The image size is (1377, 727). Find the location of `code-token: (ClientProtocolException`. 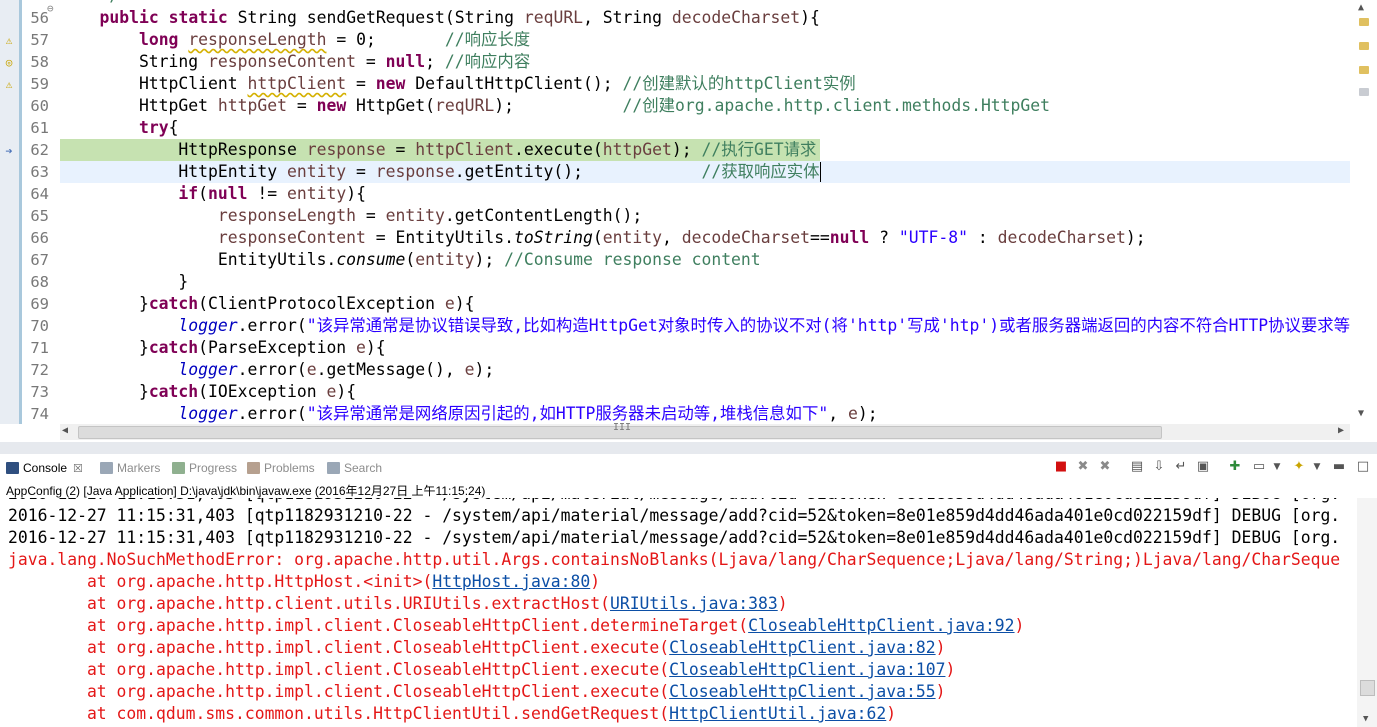

code-token: (ClientProtocolException is located at coordinates (321, 303).